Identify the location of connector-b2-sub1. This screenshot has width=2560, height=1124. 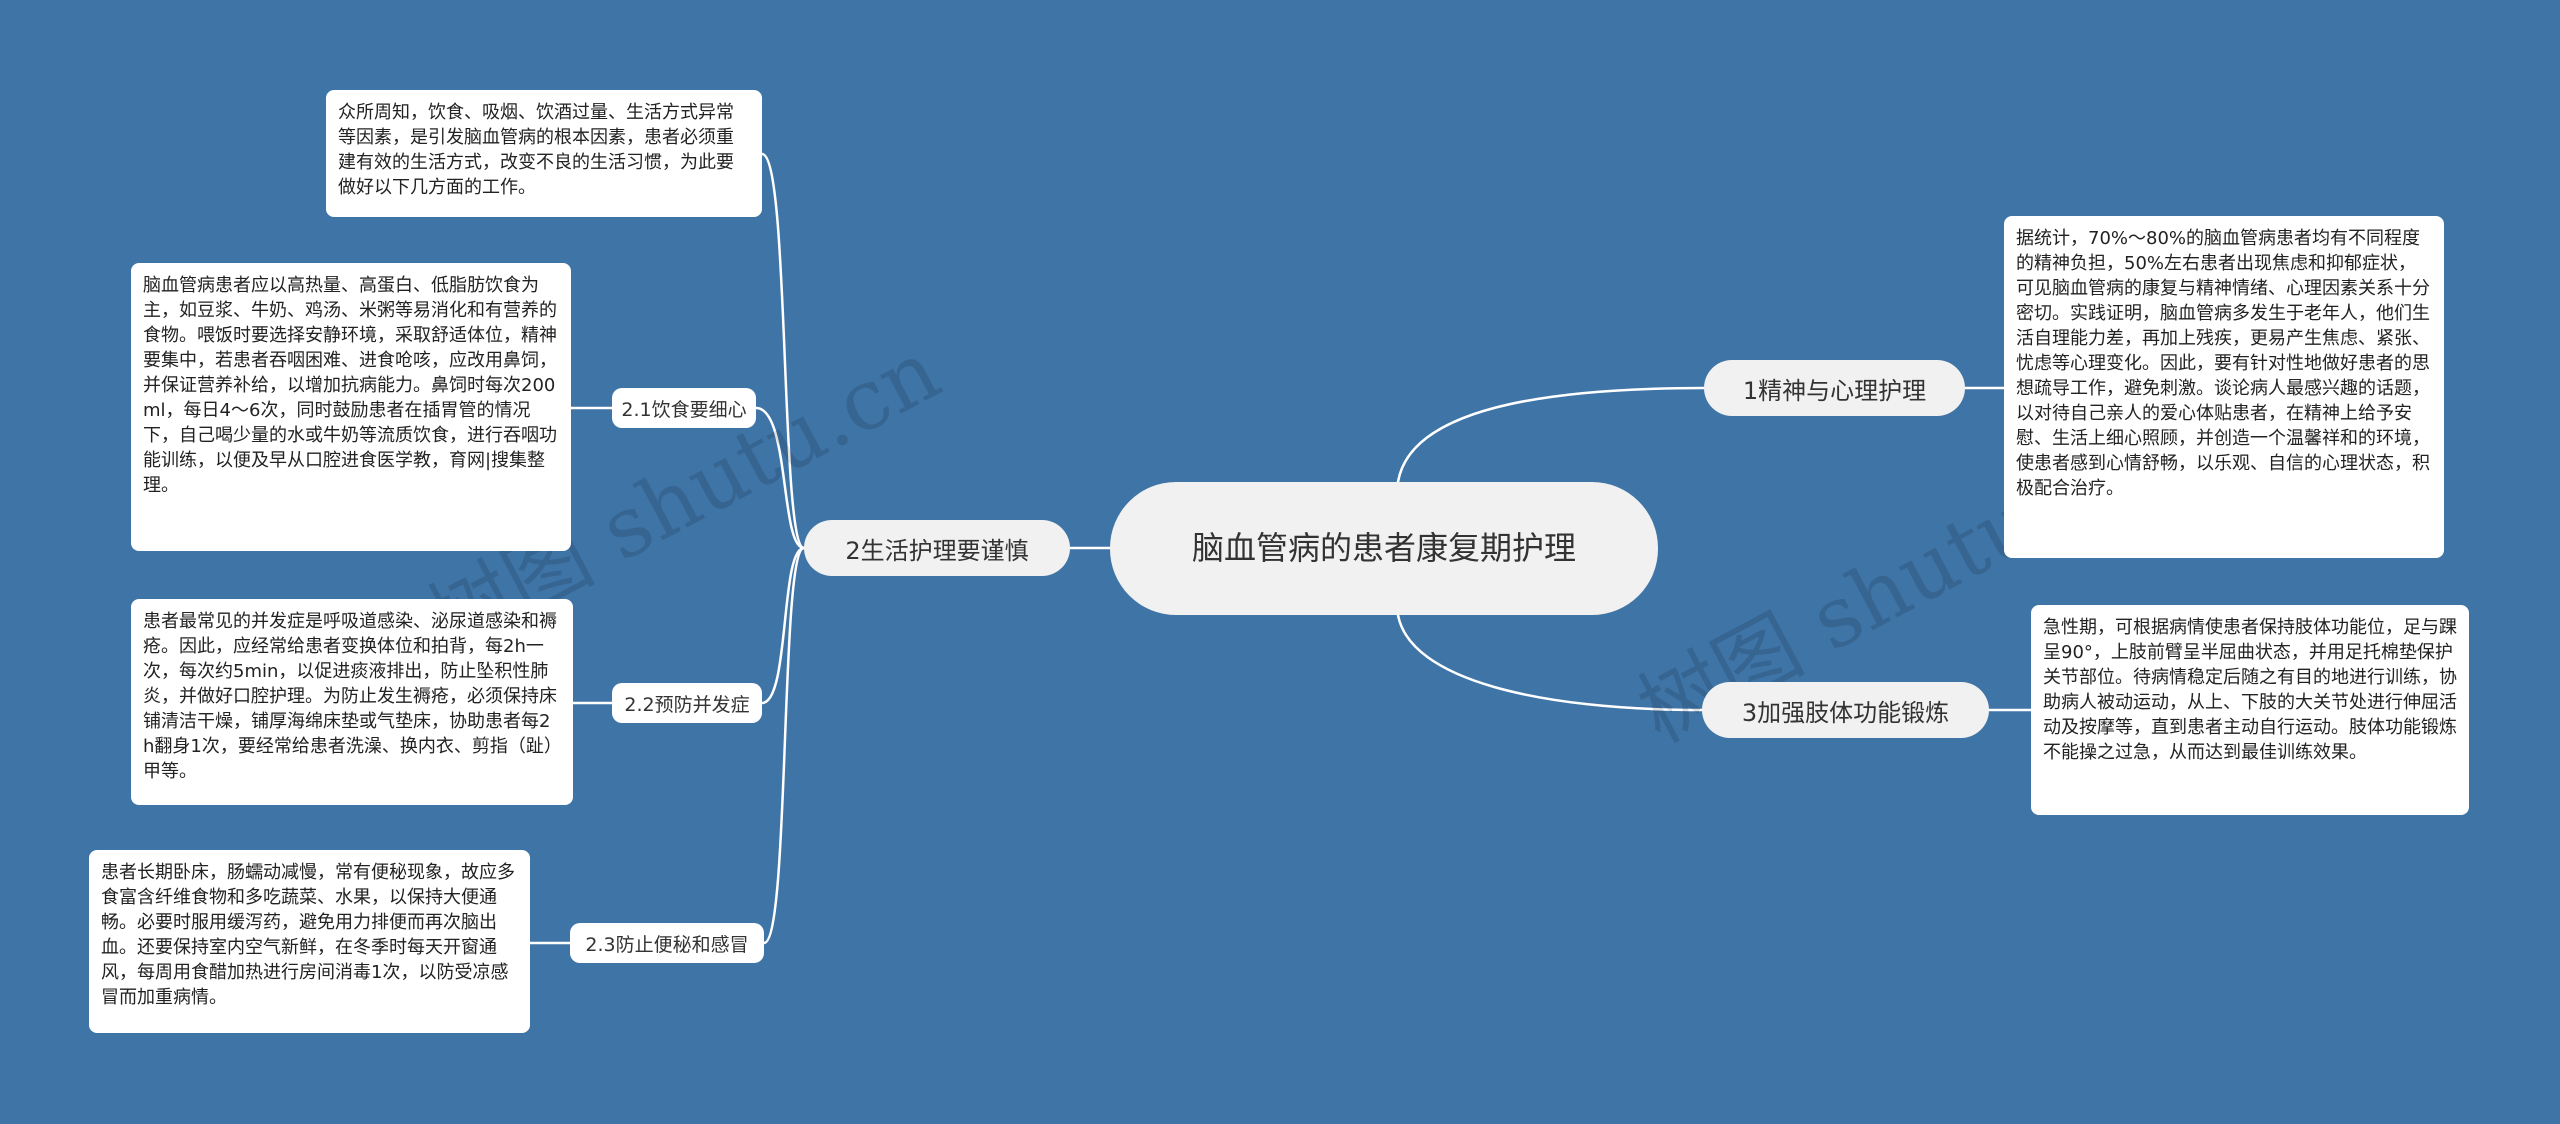
(780, 478).